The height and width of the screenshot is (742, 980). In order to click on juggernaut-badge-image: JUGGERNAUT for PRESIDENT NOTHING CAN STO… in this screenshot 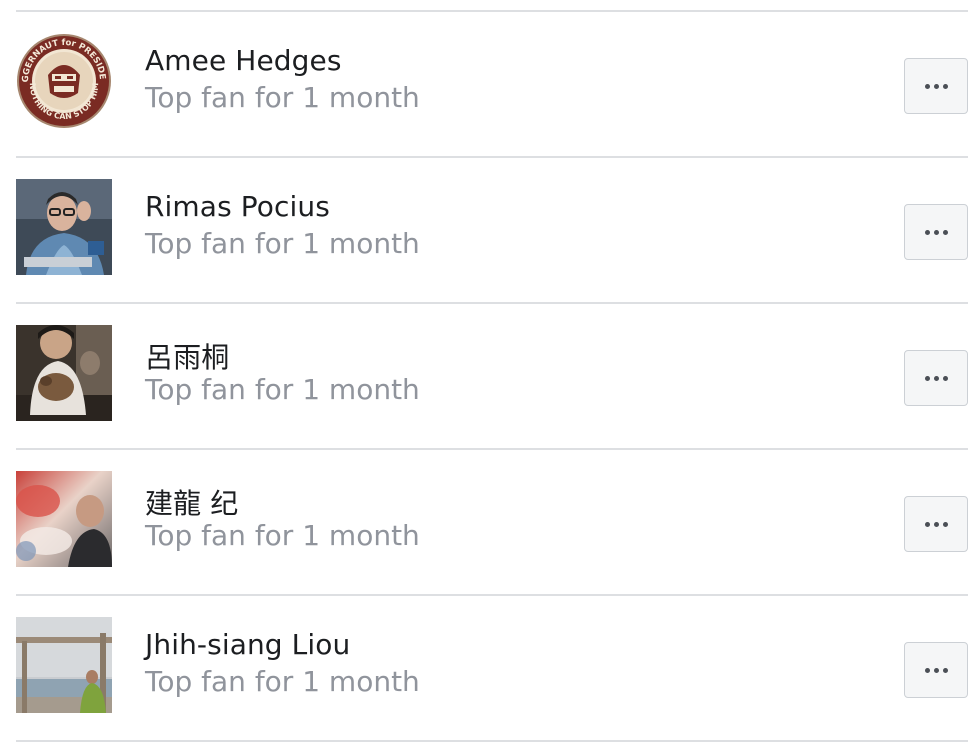, I will do `click(64, 81)`.